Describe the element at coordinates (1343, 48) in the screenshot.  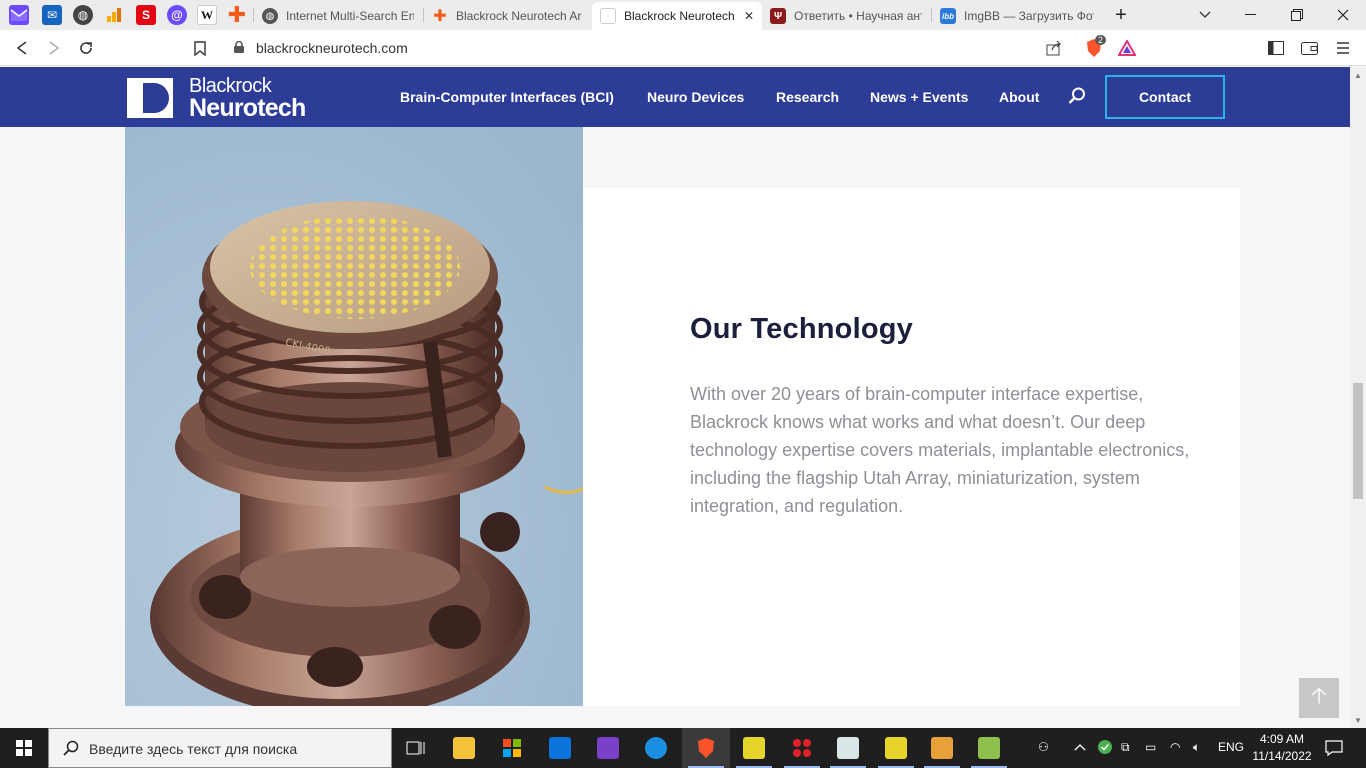
I see `menu-icon` at that location.